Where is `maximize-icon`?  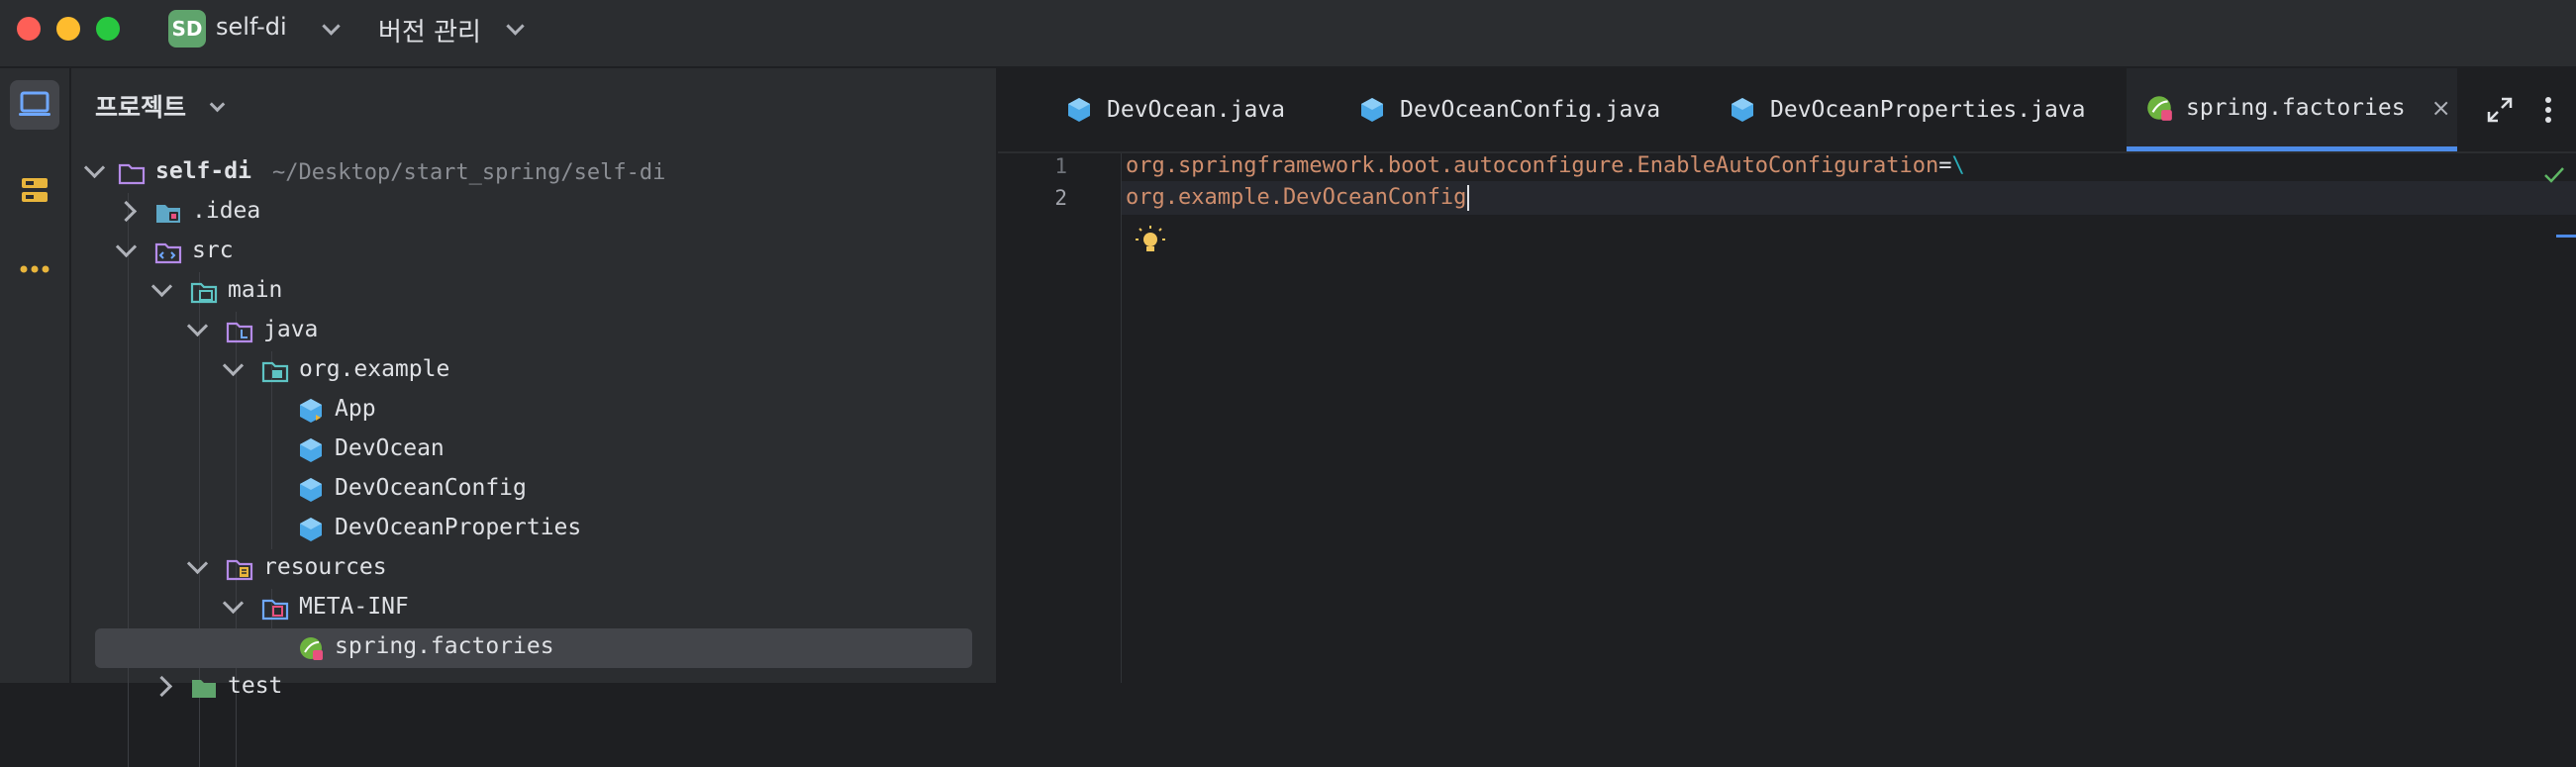
maximize-icon is located at coordinates (2500, 110).